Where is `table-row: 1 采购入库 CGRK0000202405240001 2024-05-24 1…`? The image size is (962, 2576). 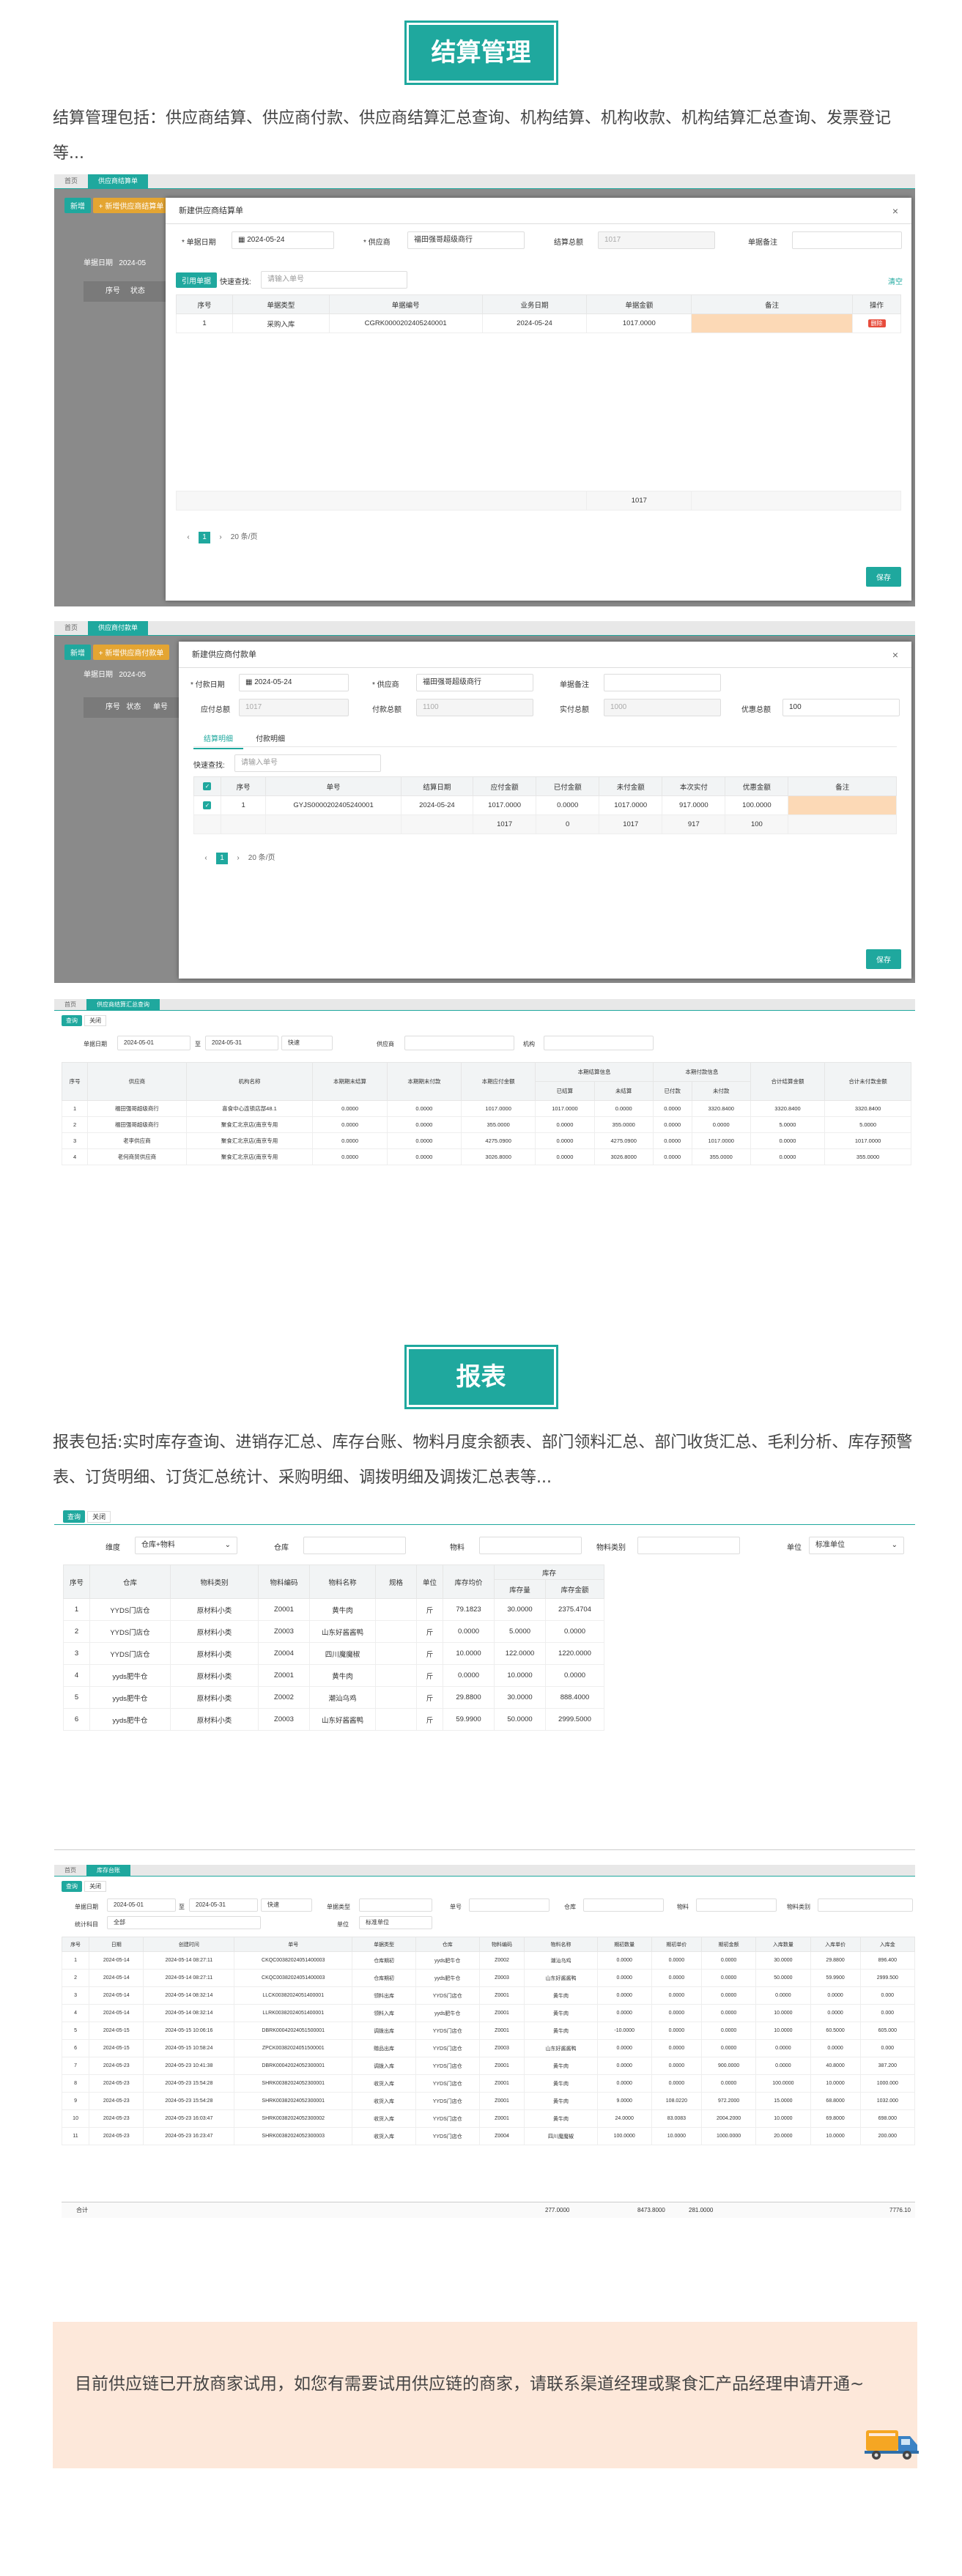
table-row: 1 采购入库 CGRK0000202405240001 2024-05-24 1… is located at coordinates (538, 323).